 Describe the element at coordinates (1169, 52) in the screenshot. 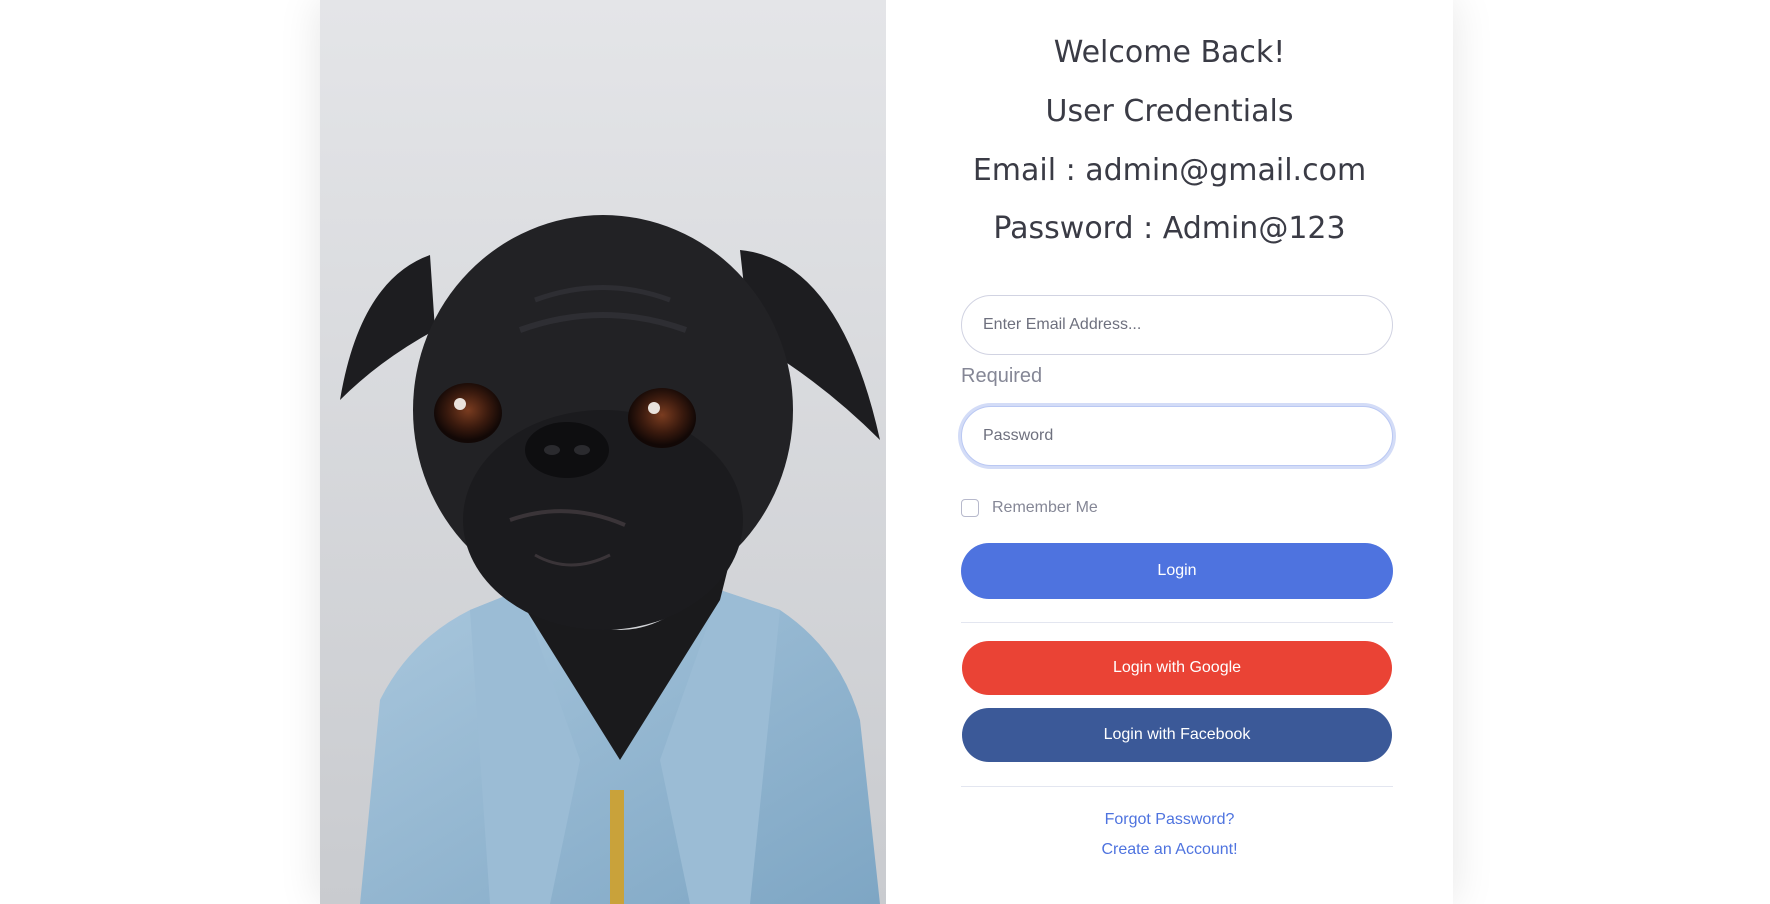

I see `welcome-heading: Welcome Back!` at that location.